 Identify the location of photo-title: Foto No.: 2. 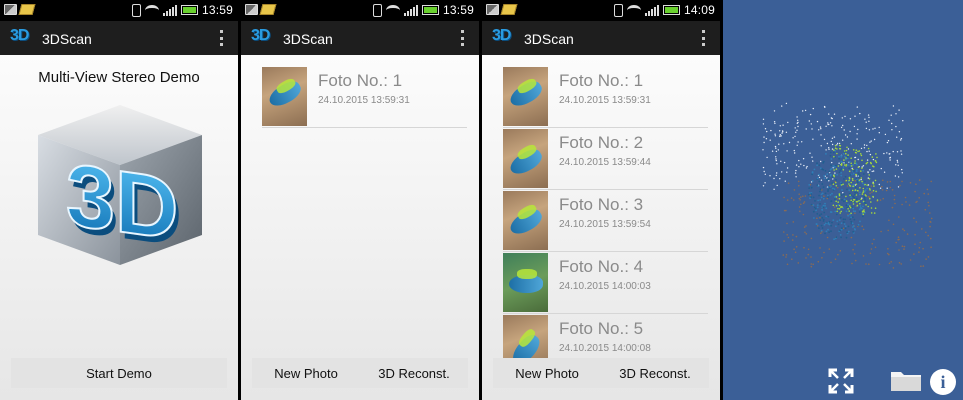
(601, 142).